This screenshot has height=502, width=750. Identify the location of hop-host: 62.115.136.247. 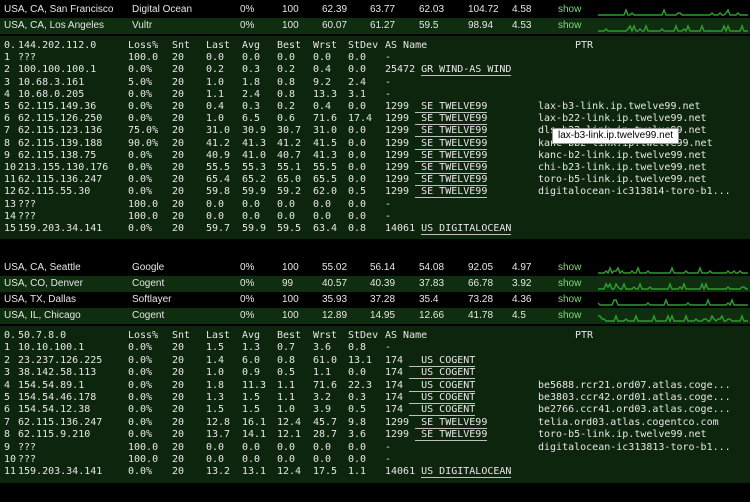
(60, 422).